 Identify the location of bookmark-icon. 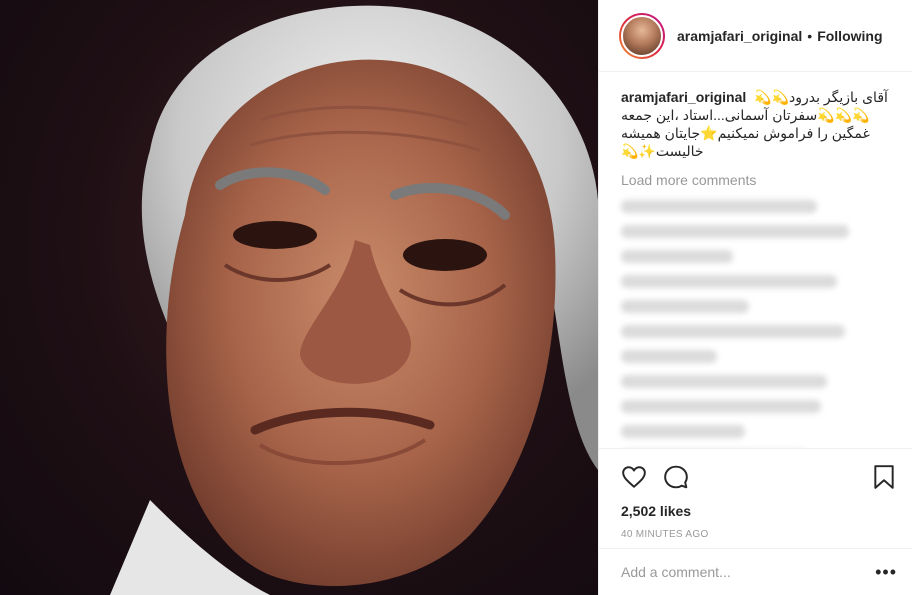
(884, 477).